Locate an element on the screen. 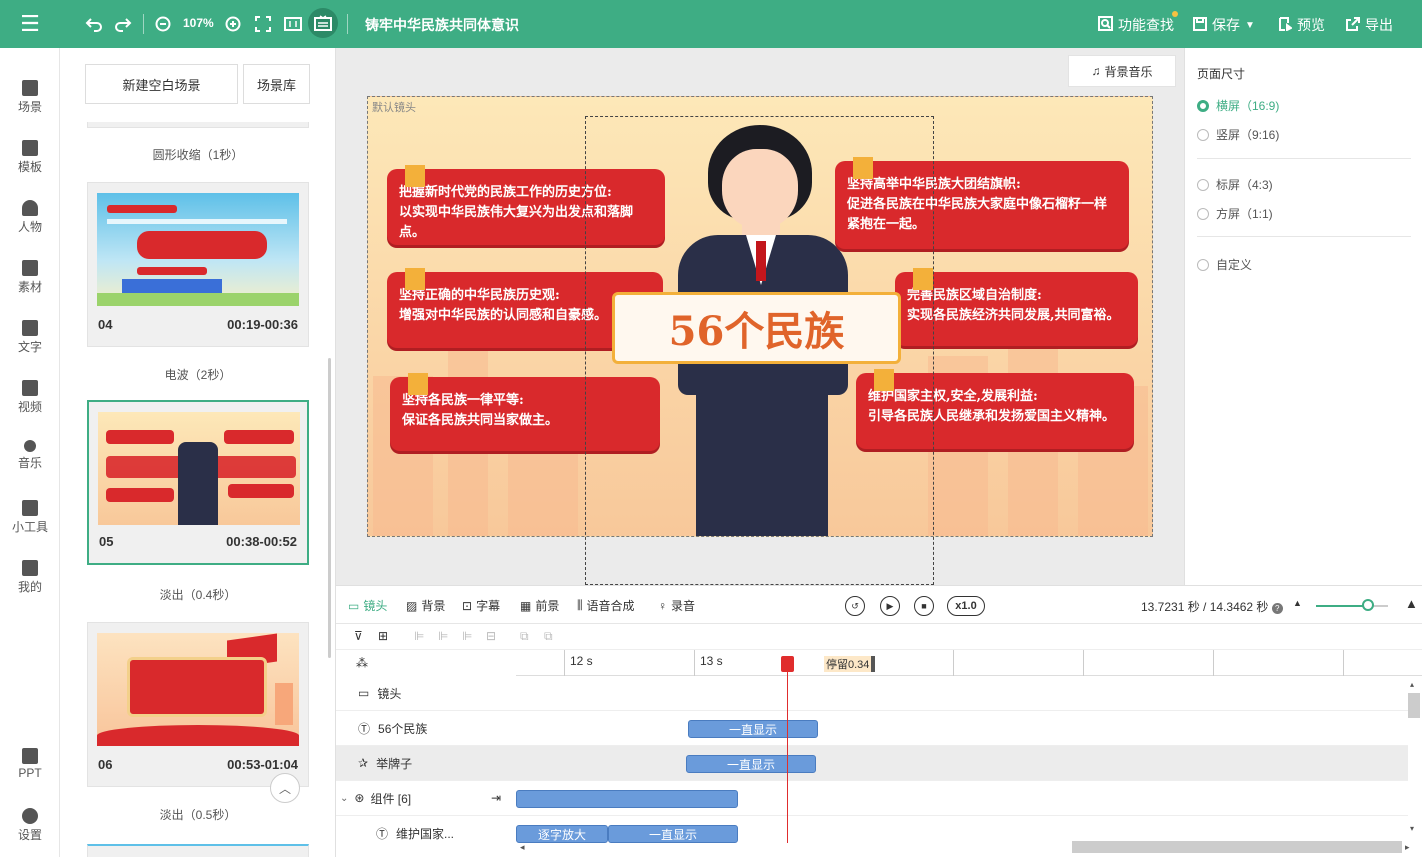 This screenshot has height=857, width=1422. background-music-button: ♫ 背景音乐 is located at coordinates (1122, 71).